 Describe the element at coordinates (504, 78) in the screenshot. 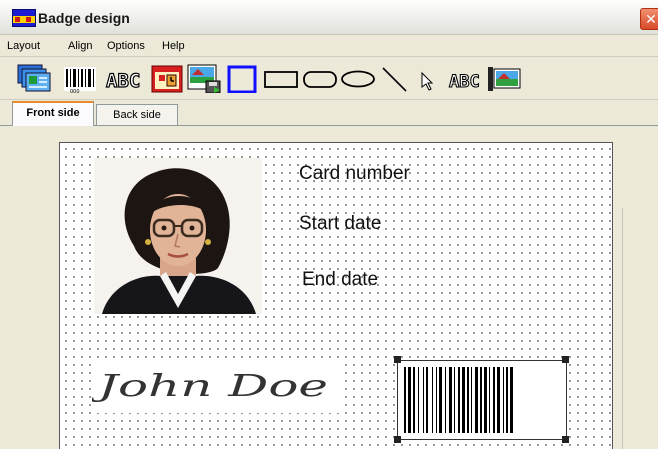

I see `image-field-icon` at that location.